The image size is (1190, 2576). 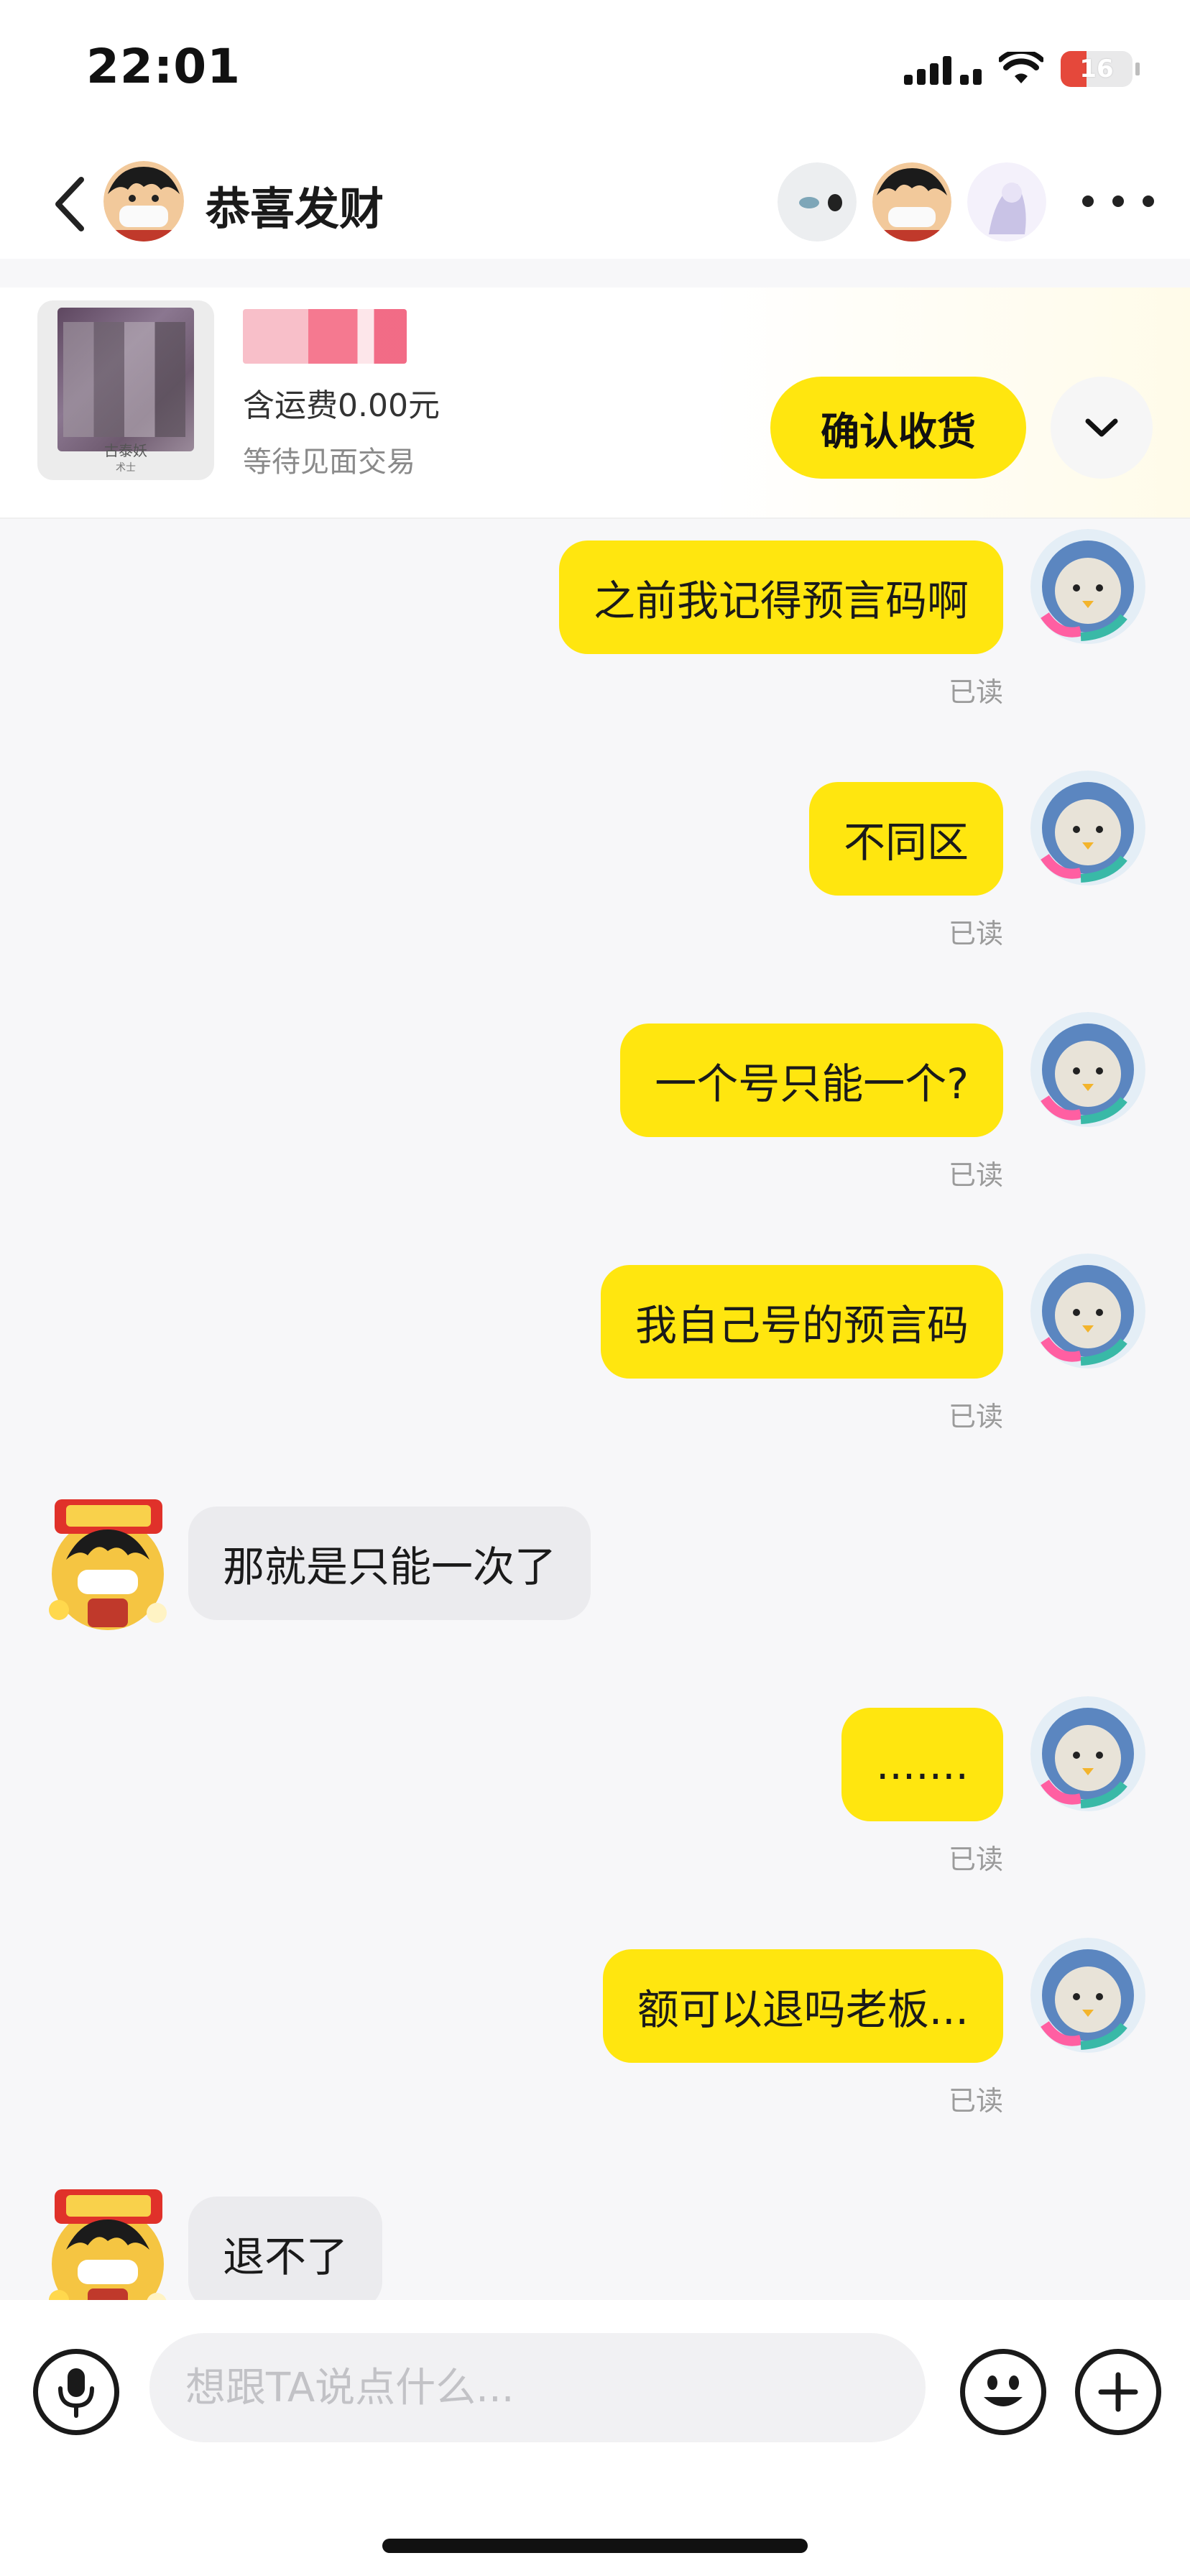 I want to click on shipping-price: 含运费0.00元, so click(x=341, y=405).